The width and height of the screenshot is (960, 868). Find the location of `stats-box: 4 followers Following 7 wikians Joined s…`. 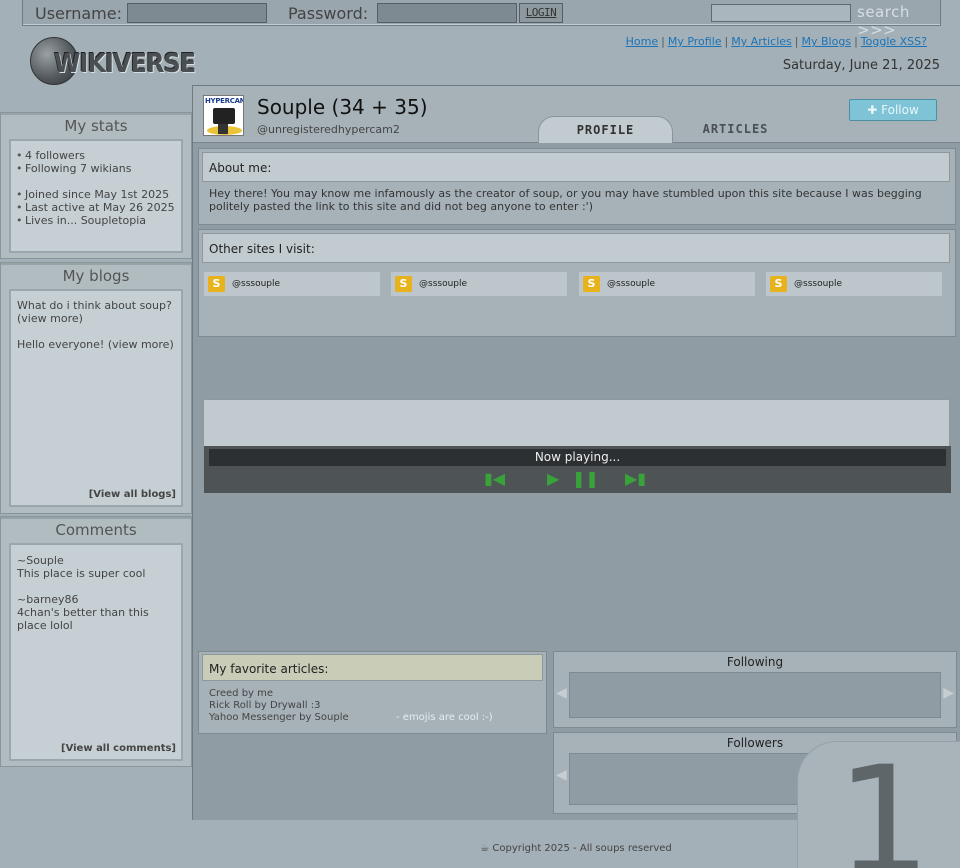

stats-box: 4 followers Following 7 wikians Joined s… is located at coordinates (96, 196).